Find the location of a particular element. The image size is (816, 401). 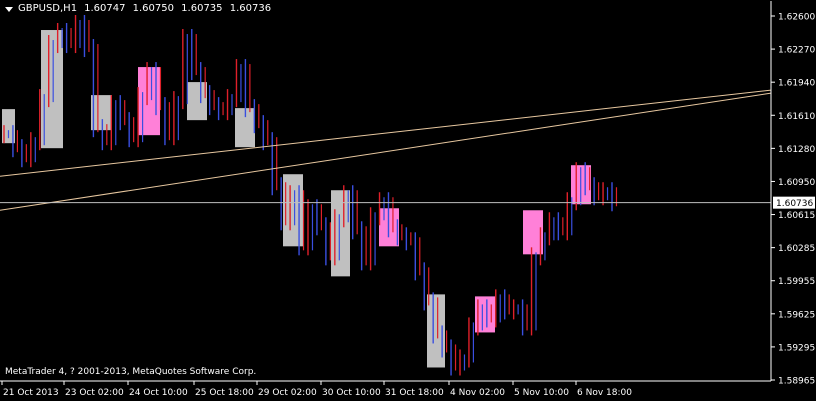

x-tick-label: 29 Oct 02:00 is located at coordinates (287, 393).